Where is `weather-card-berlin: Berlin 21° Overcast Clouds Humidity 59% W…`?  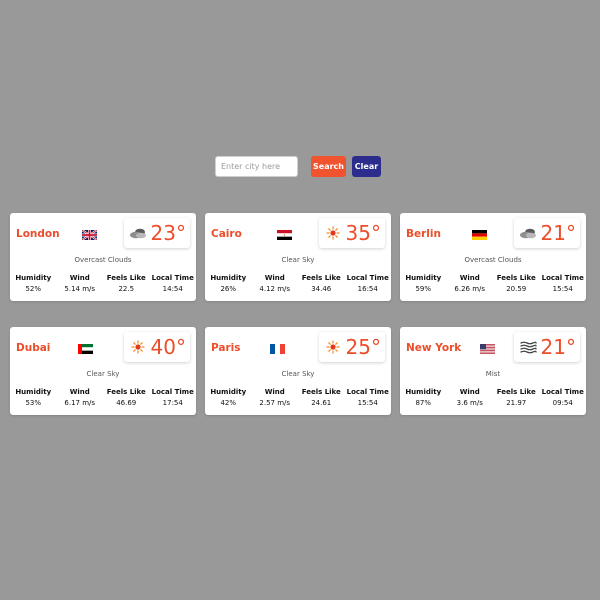 weather-card-berlin: Berlin 21° Overcast Clouds Humidity 59% W… is located at coordinates (493, 257).